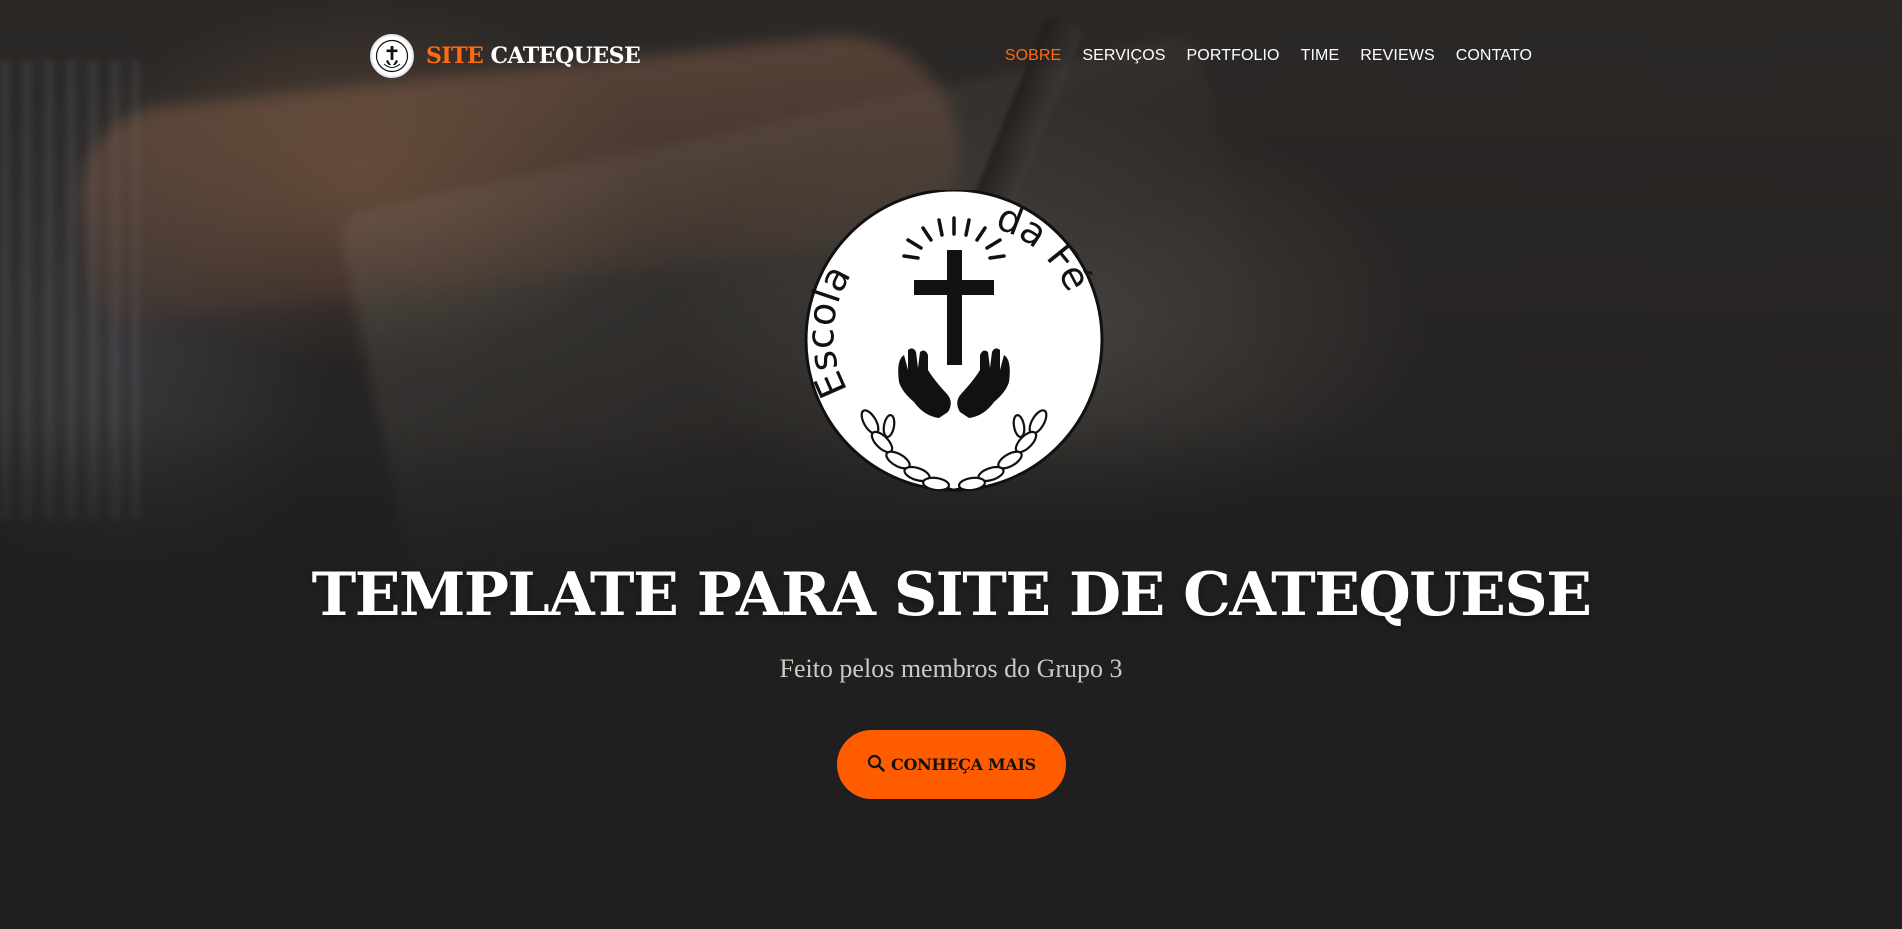 The width and height of the screenshot is (1902, 929). Describe the element at coordinates (1397, 56) in the screenshot. I see `nav-link-reviews: REVIEWS` at that location.